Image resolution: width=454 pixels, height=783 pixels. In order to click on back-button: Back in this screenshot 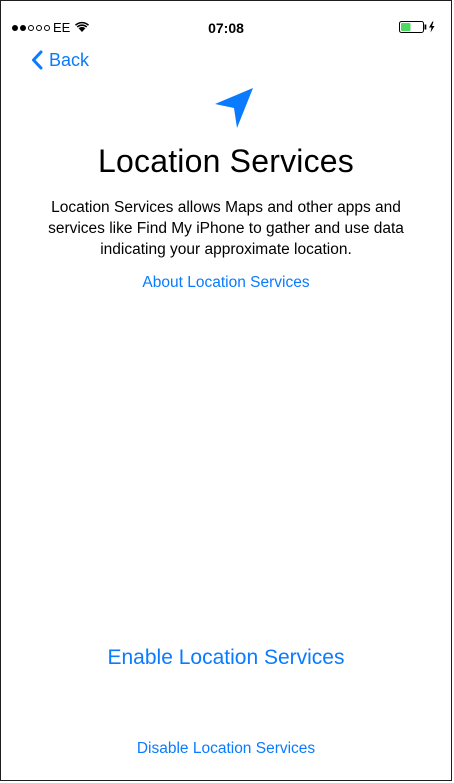, I will do `click(60, 60)`.